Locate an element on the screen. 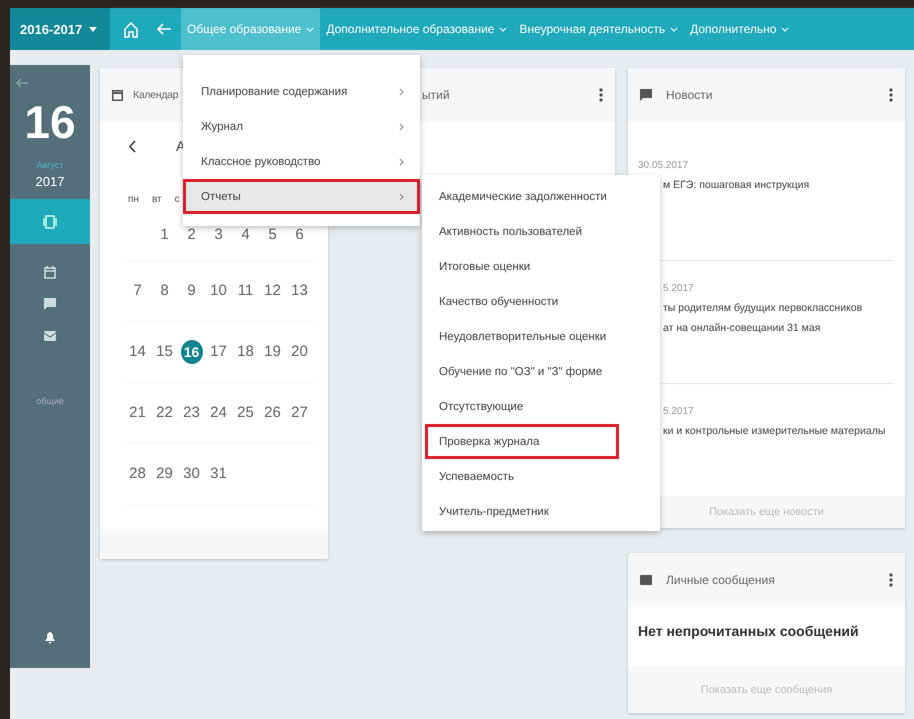  calendar-day: 8 is located at coordinates (164, 291).